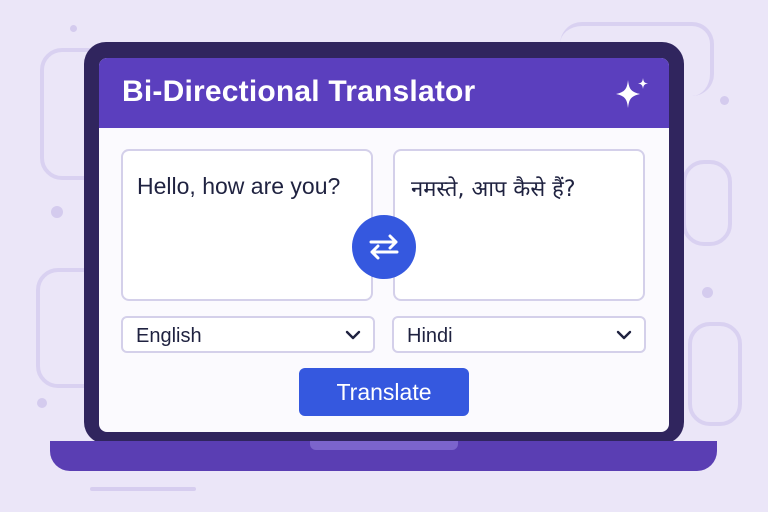 The height and width of the screenshot is (512, 768). Describe the element at coordinates (248, 334) in the screenshot. I see `source-language-select: English` at that location.